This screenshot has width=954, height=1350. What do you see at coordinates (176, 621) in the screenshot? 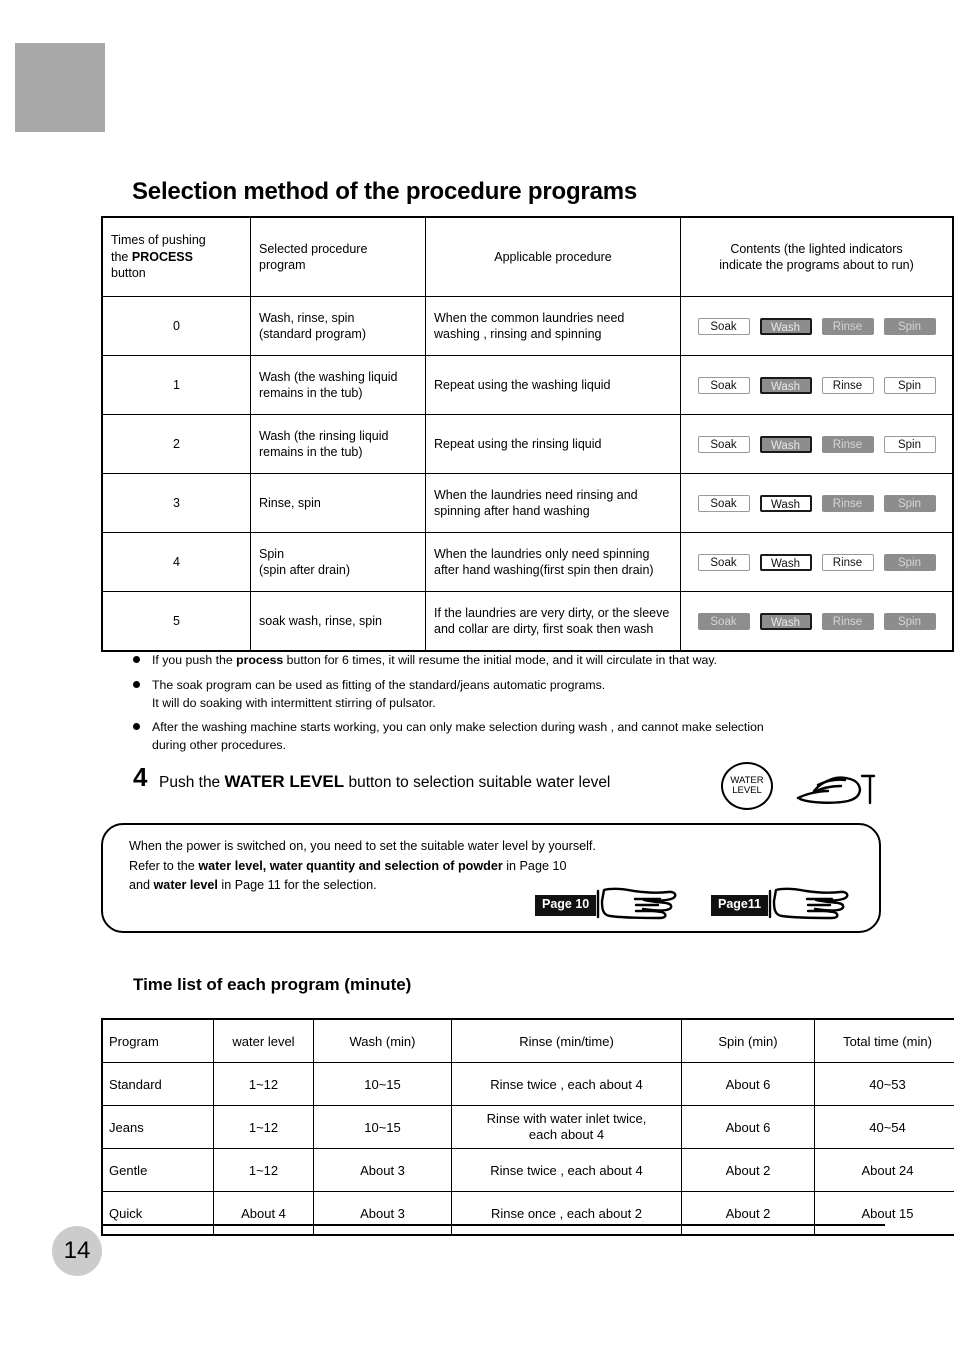
I see `cell-times-count: 5` at bounding box center [176, 621].